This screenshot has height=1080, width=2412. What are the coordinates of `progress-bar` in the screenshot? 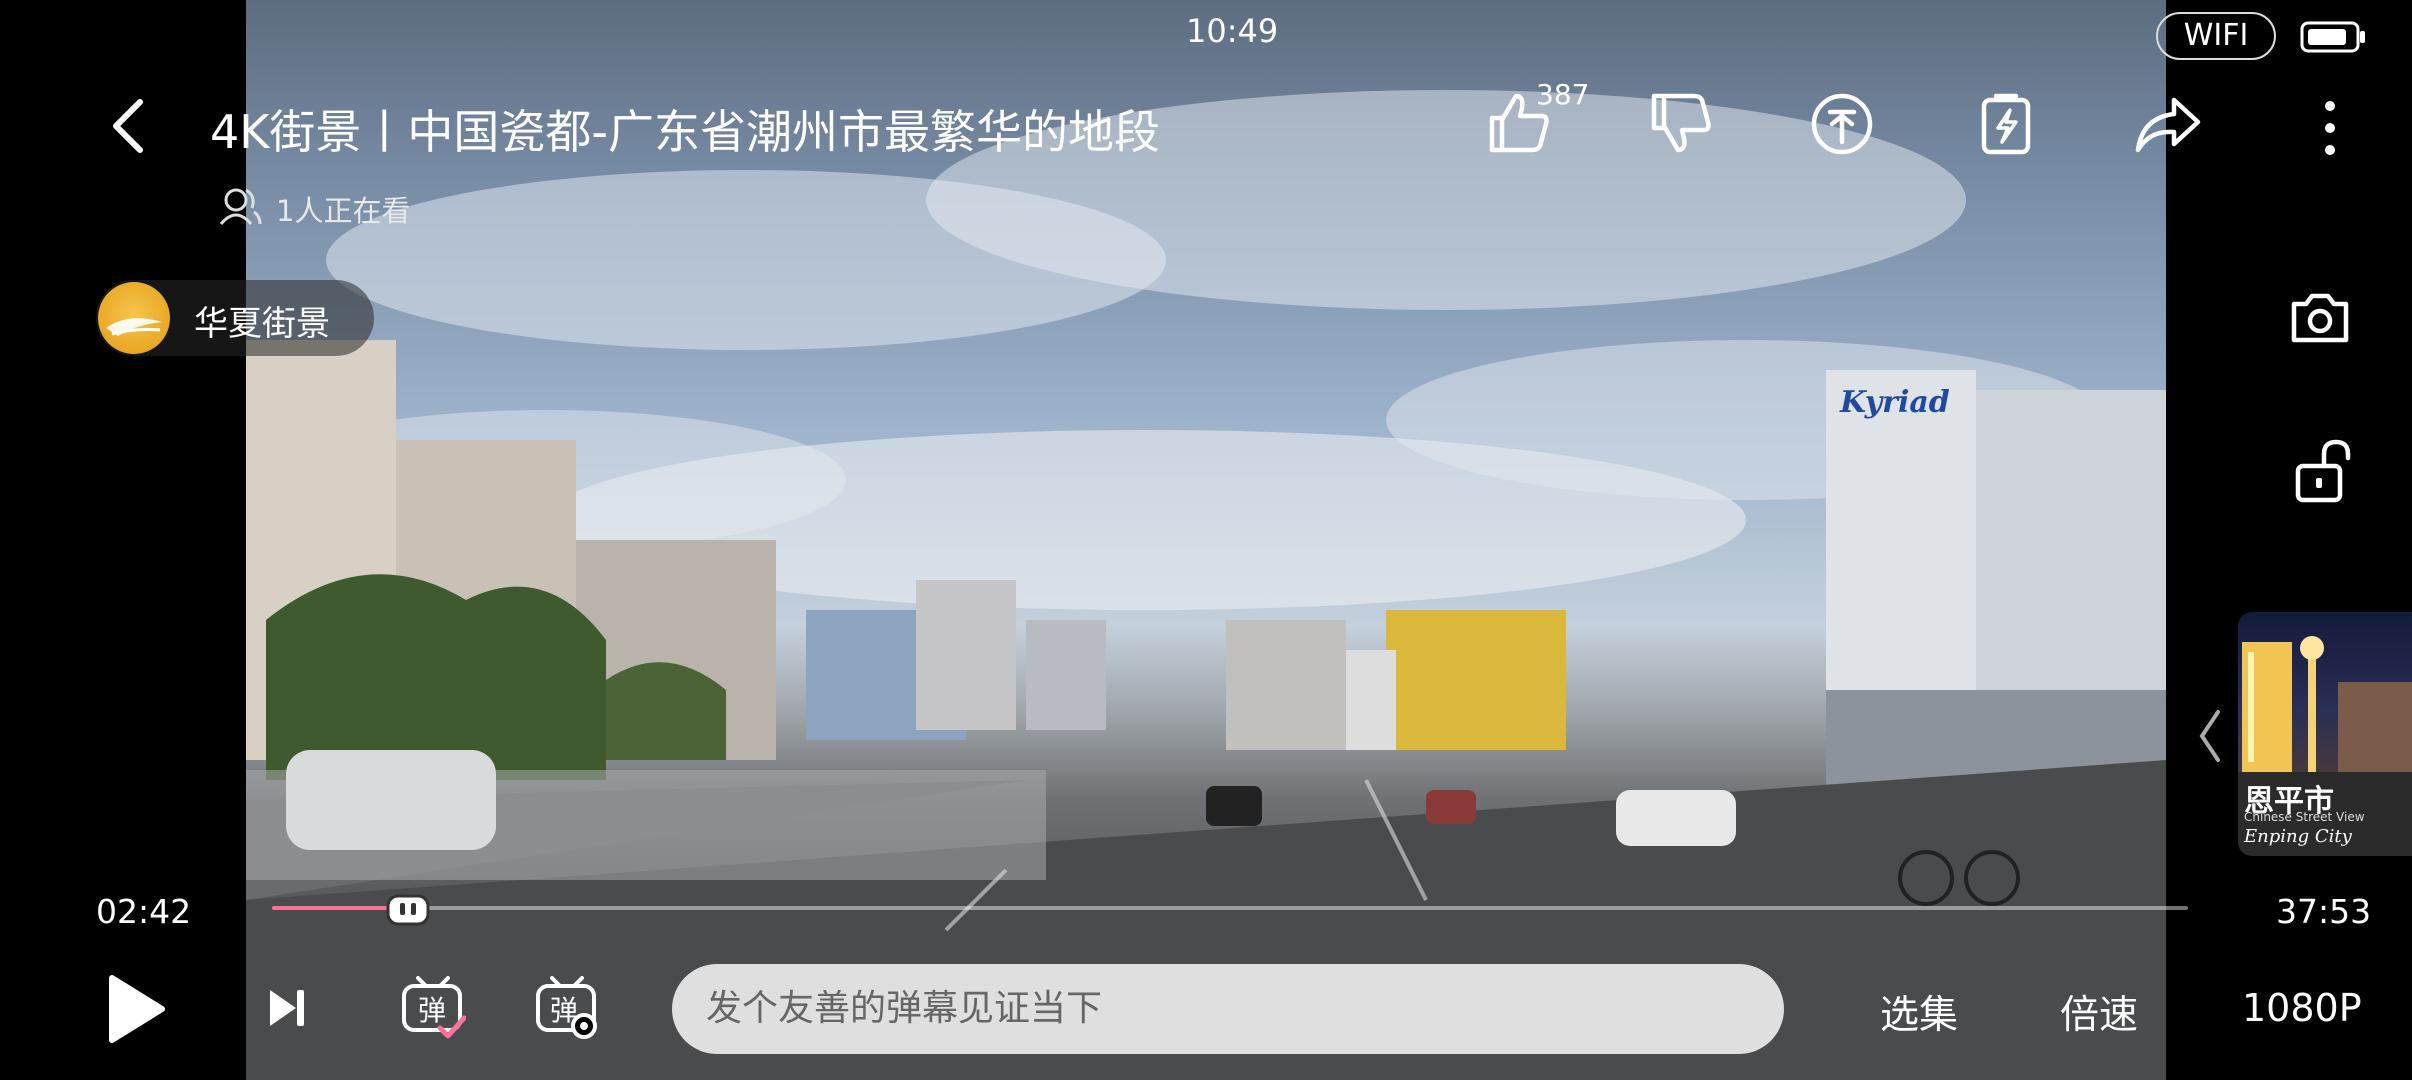 It's located at (1230, 908).